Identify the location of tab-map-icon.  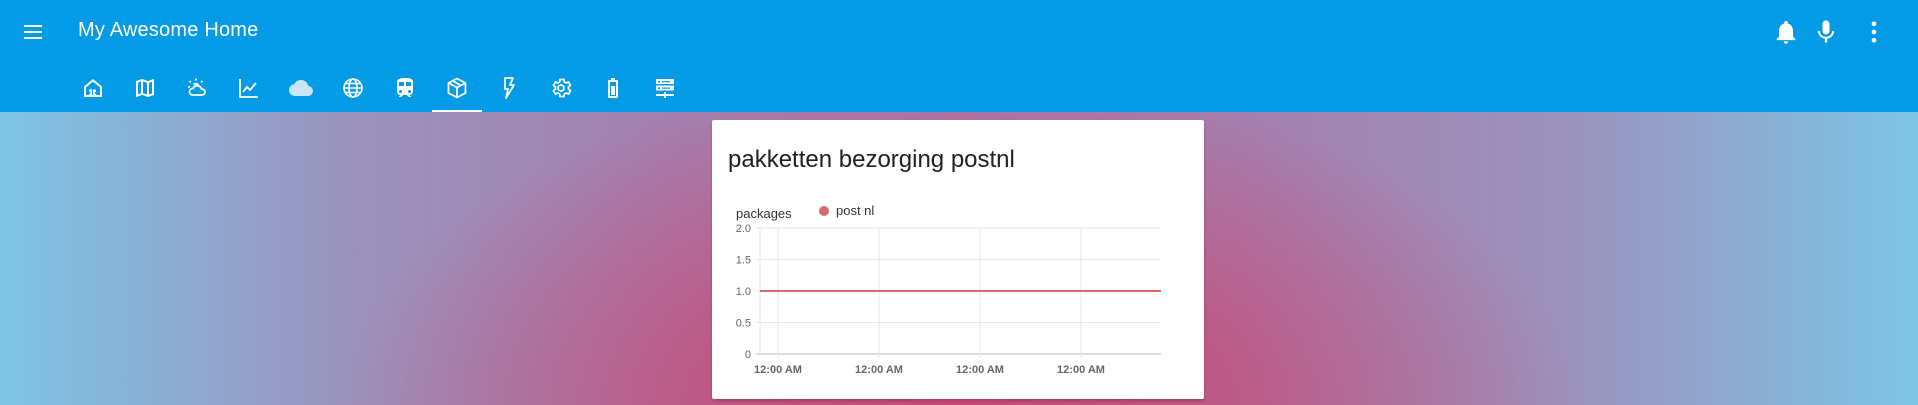
(145, 88).